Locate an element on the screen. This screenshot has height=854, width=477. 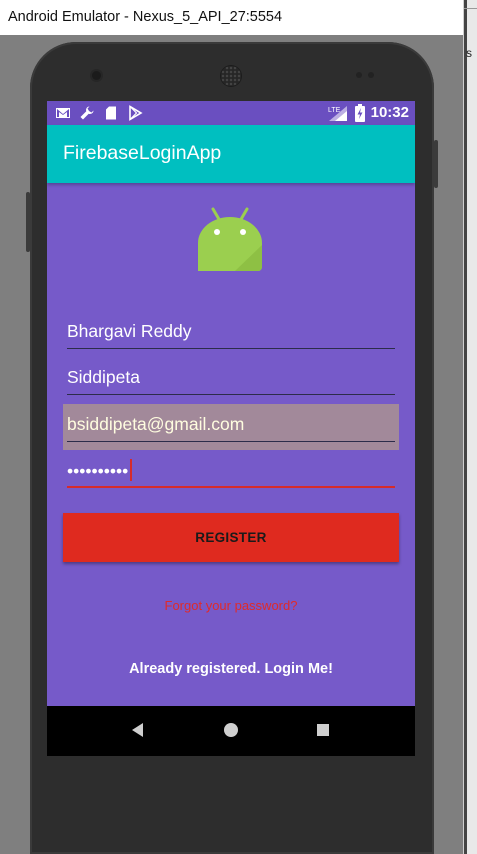
wrench-icon is located at coordinates (87, 113).